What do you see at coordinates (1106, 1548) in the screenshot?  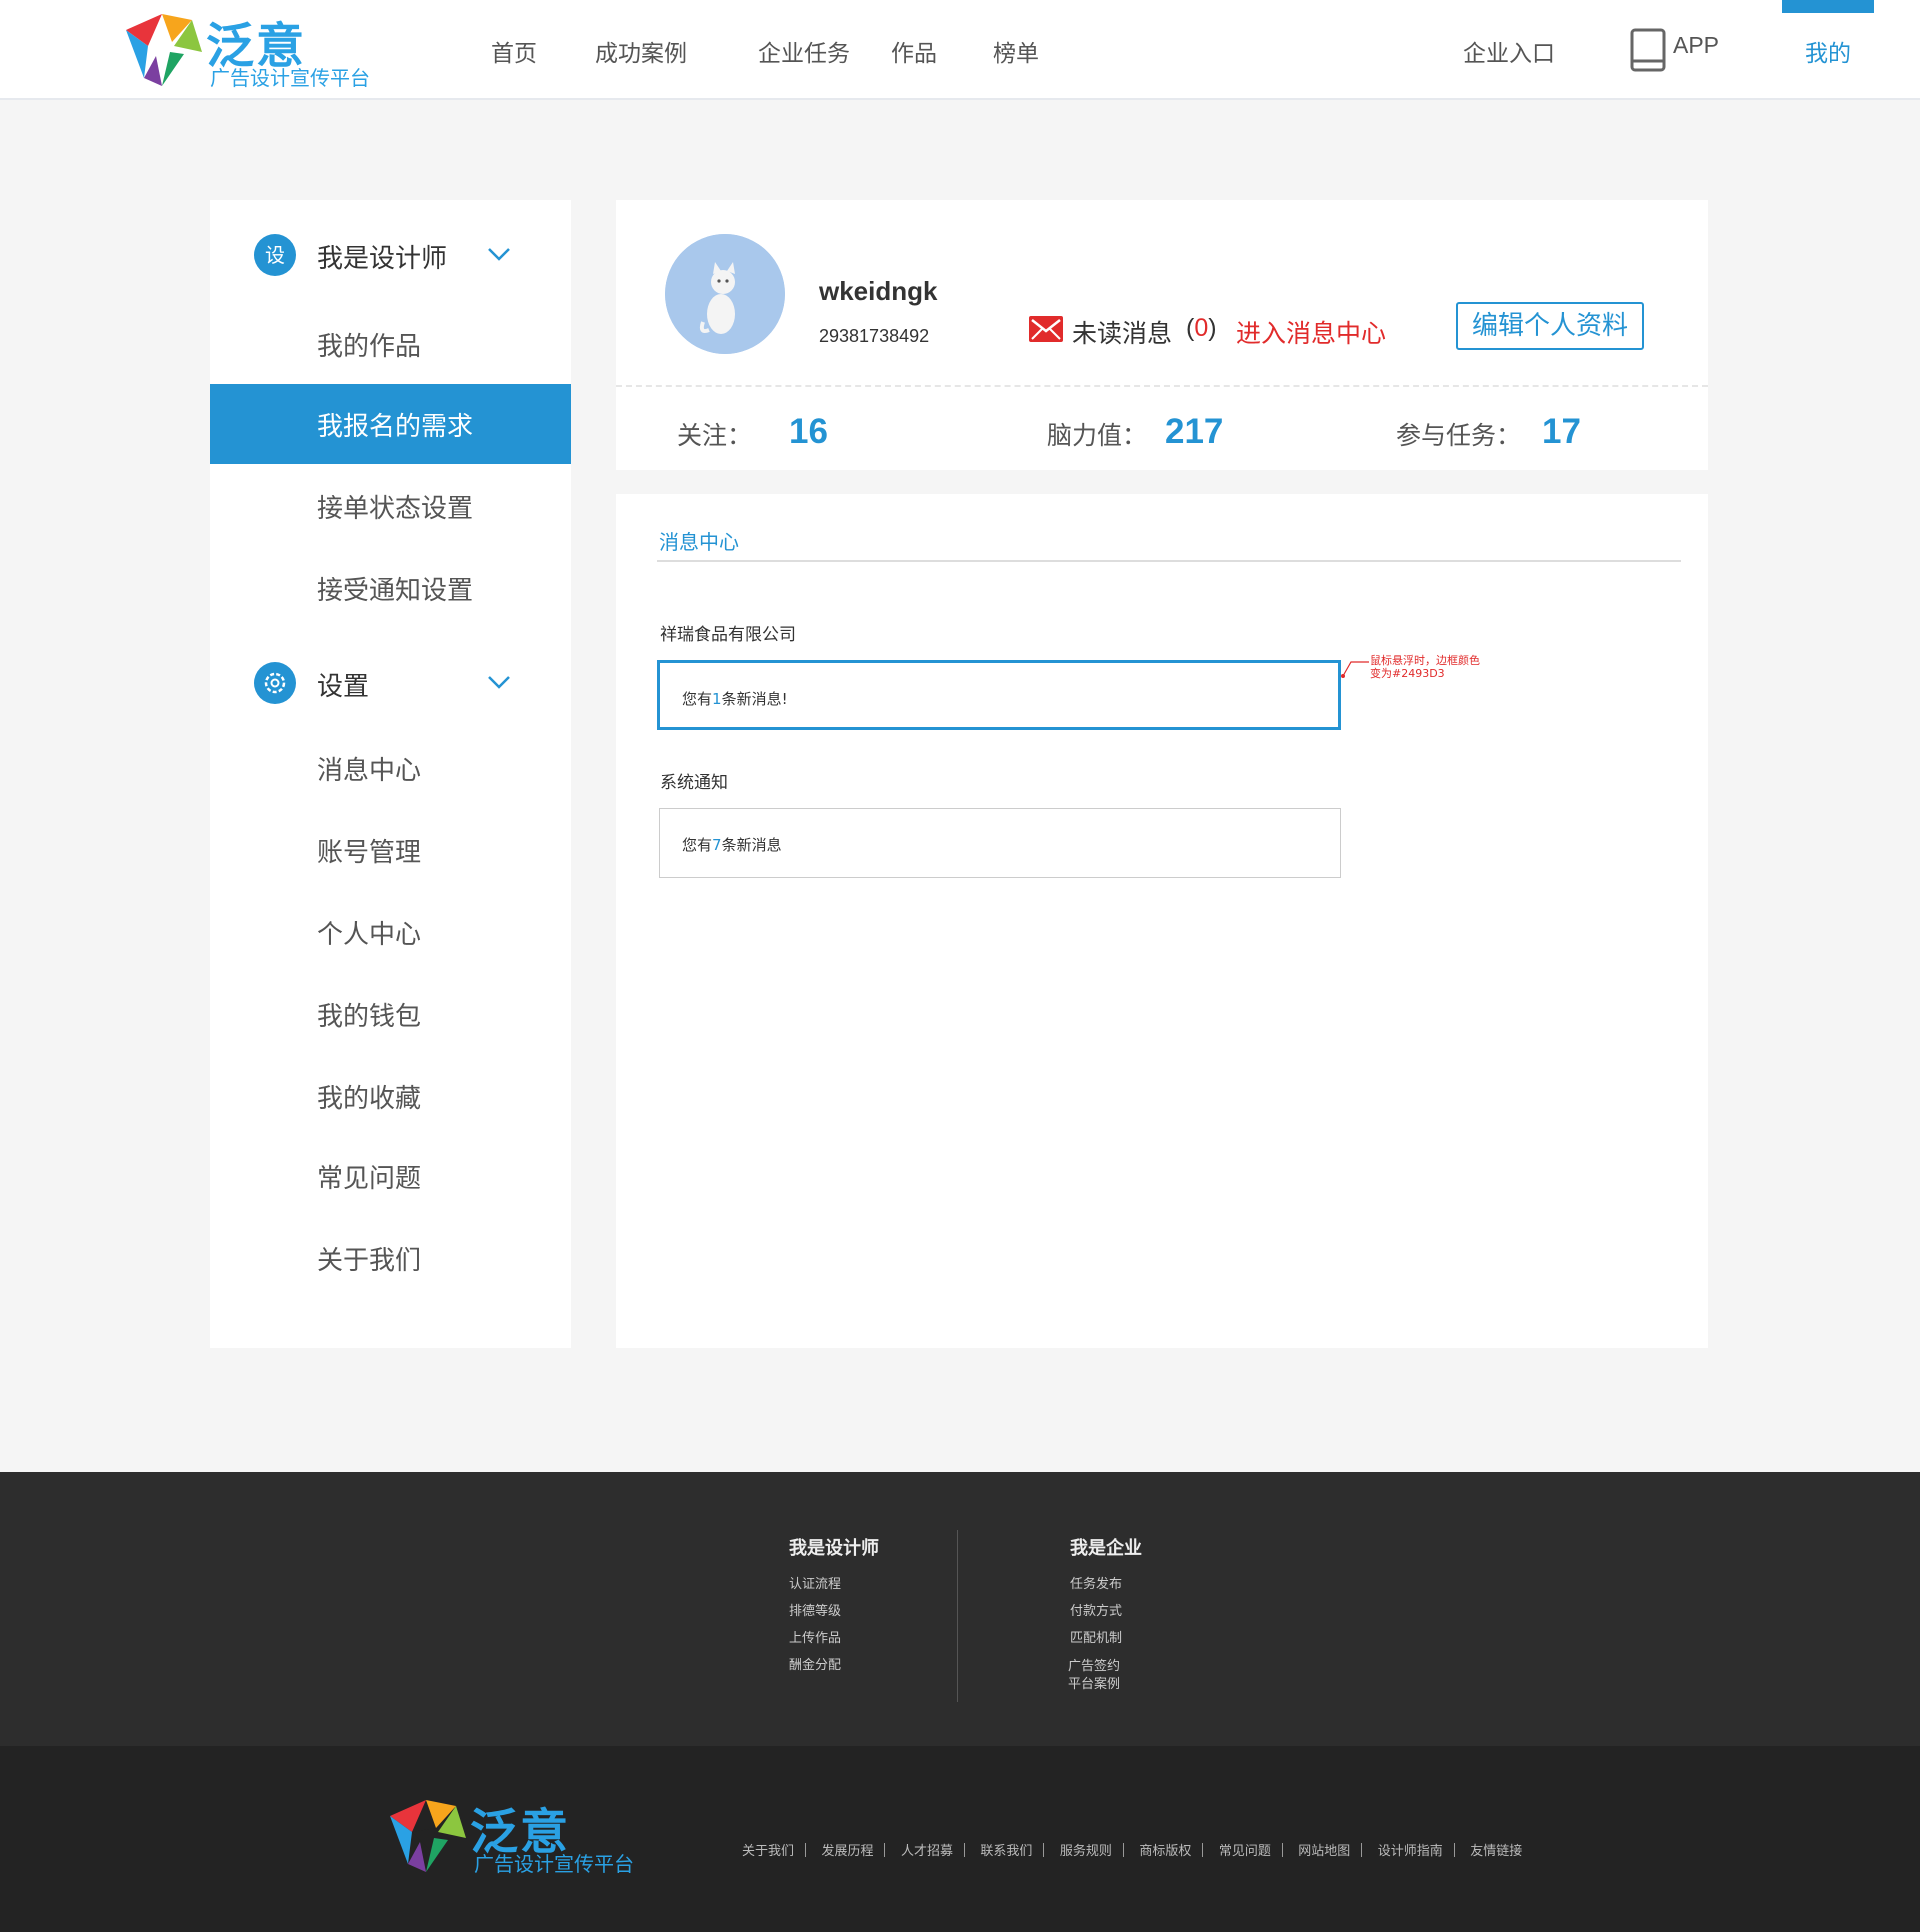 I see `footer-enterprise-title: 我是企业` at bounding box center [1106, 1548].